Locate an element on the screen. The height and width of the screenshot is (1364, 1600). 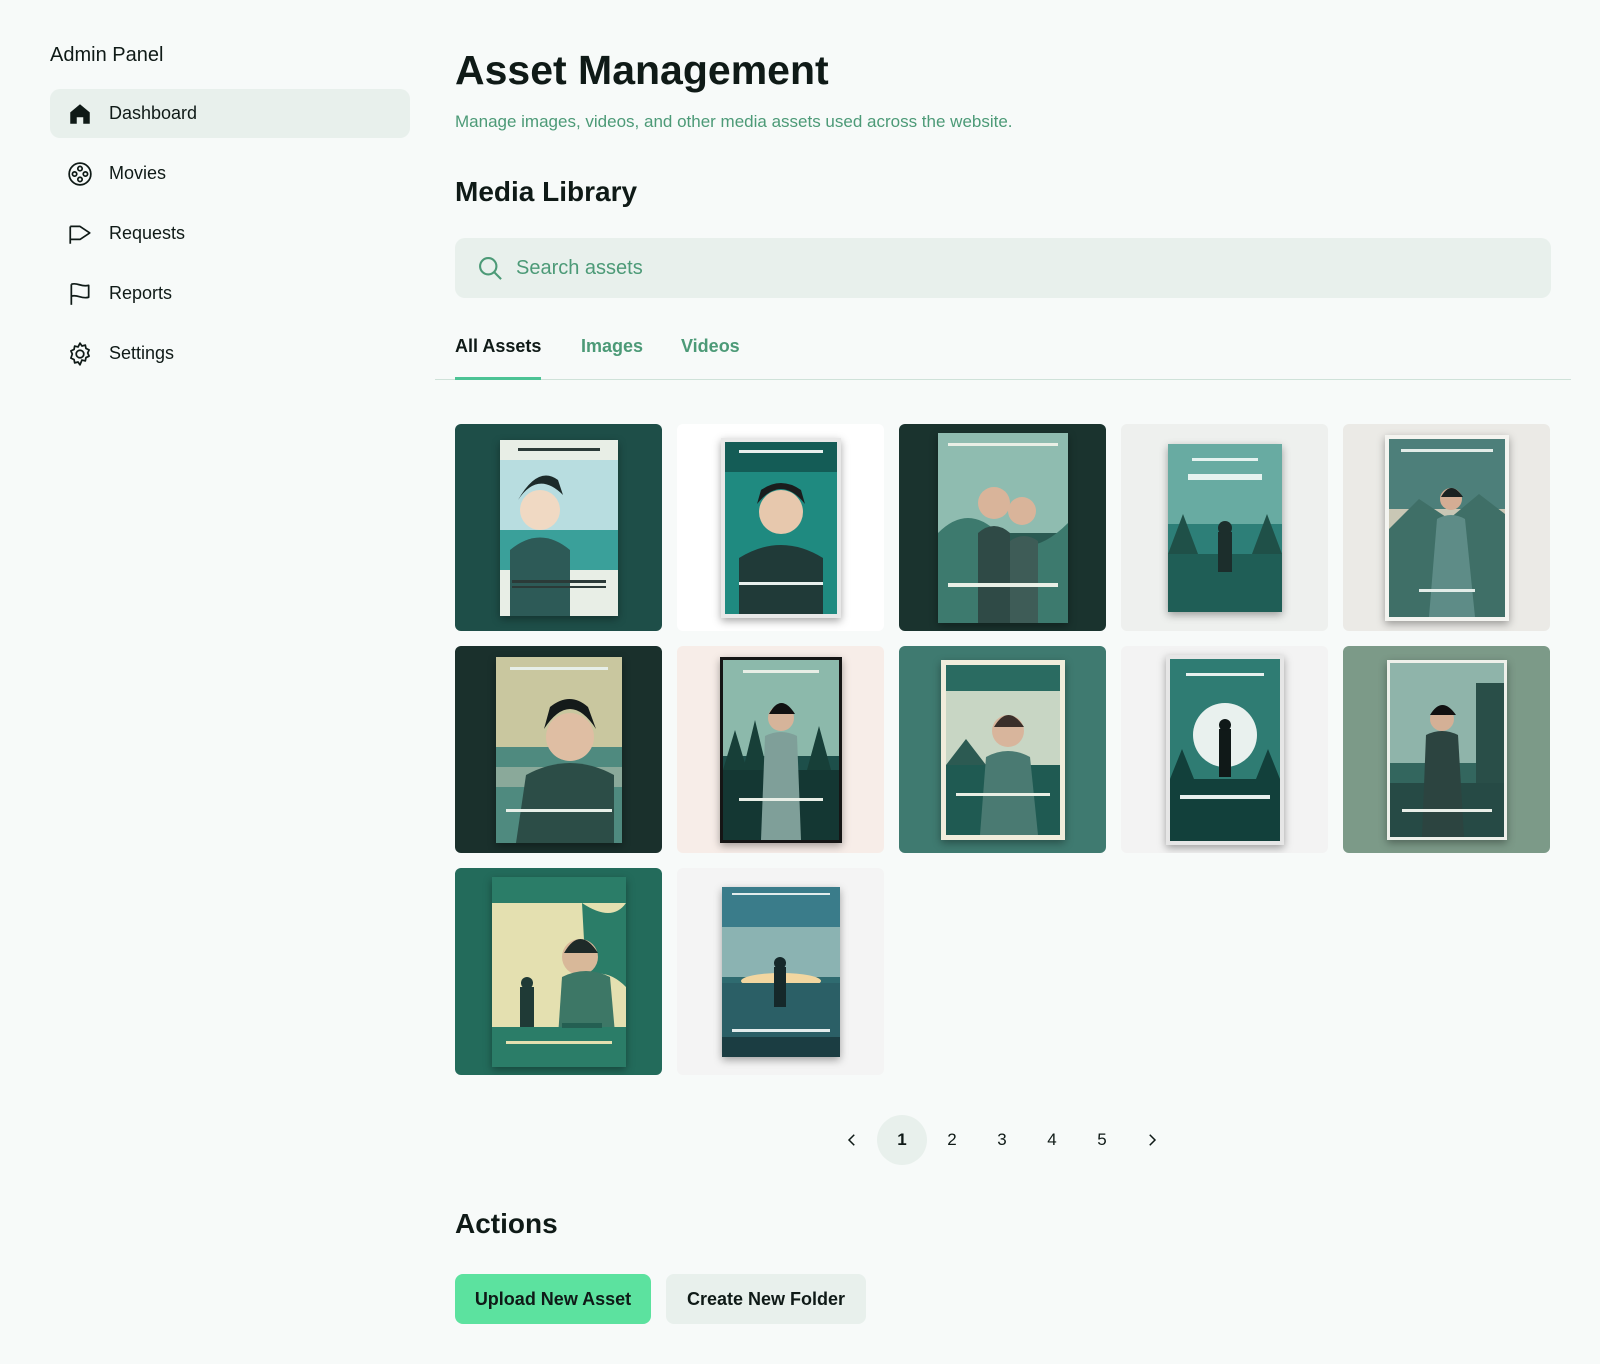
create-new-folder-button: Create New Folder is located at coordinates (766, 1299).